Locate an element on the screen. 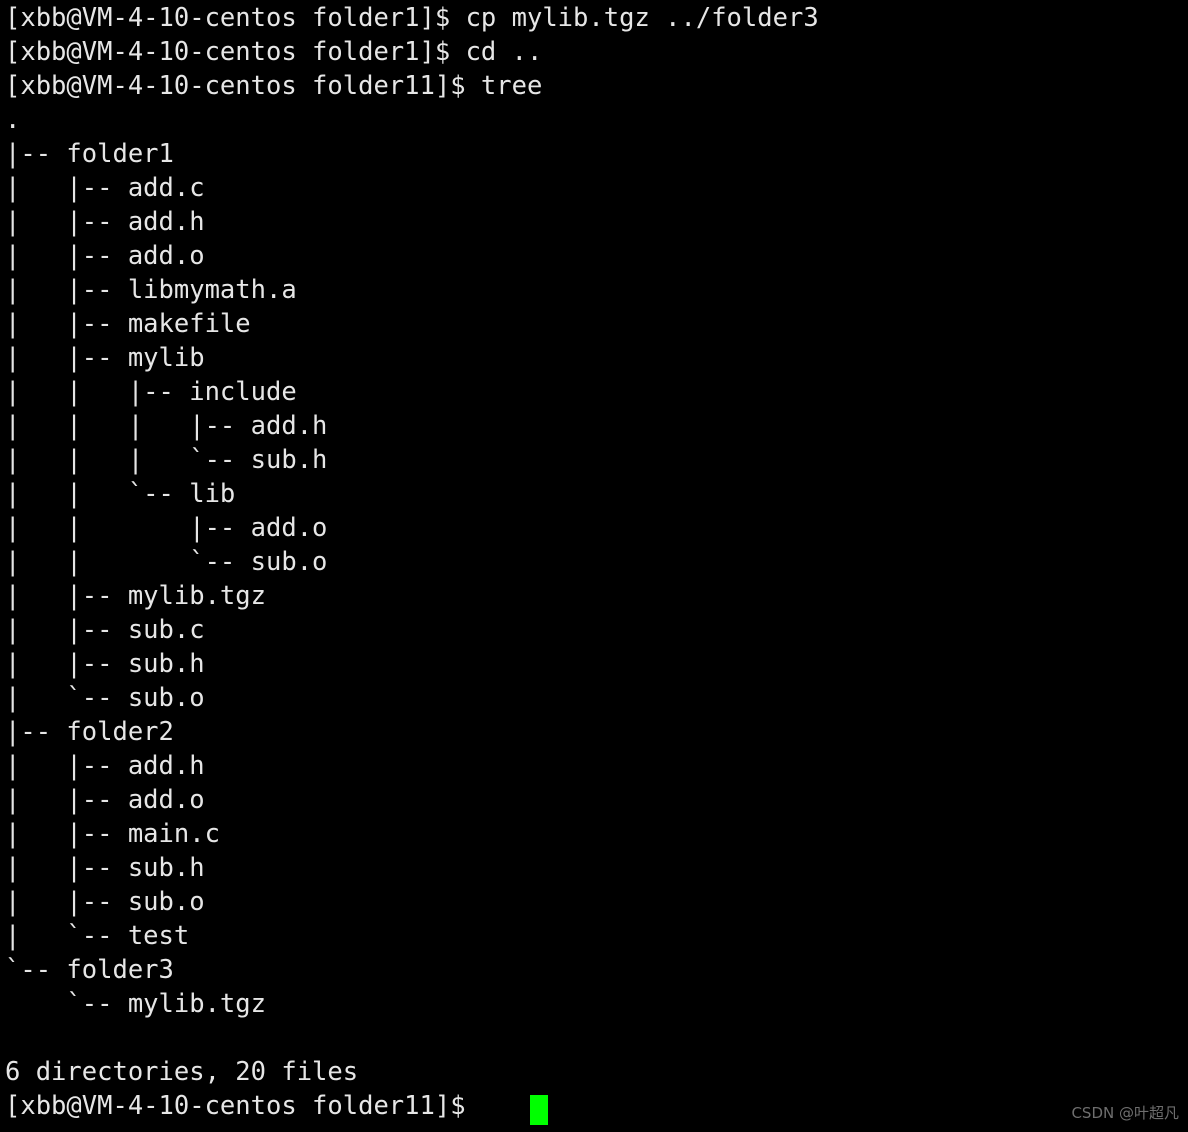 The height and width of the screenshot is (1132, 1188). terminal-line: | | | |-- add.h is located at coordinates (166, 426).